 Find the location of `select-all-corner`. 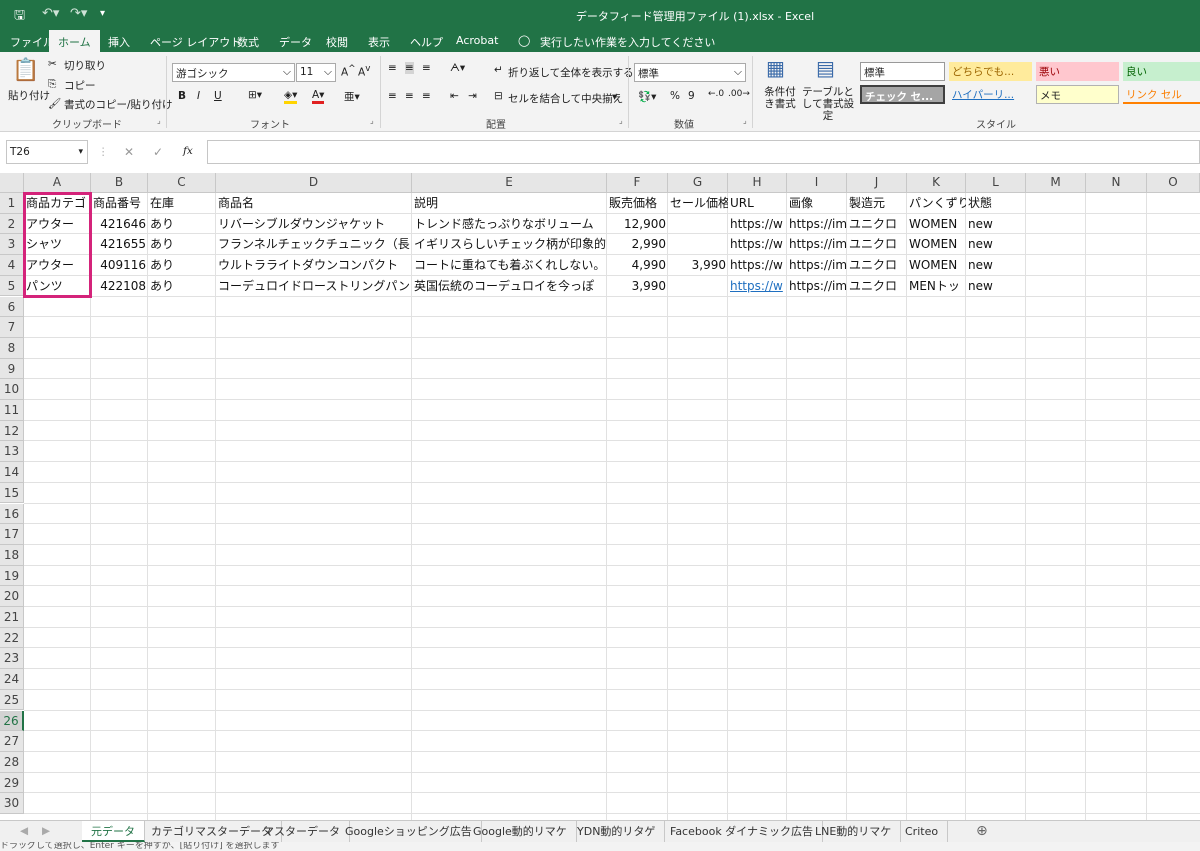

select-all-corner is located at coordinates (12, 183).